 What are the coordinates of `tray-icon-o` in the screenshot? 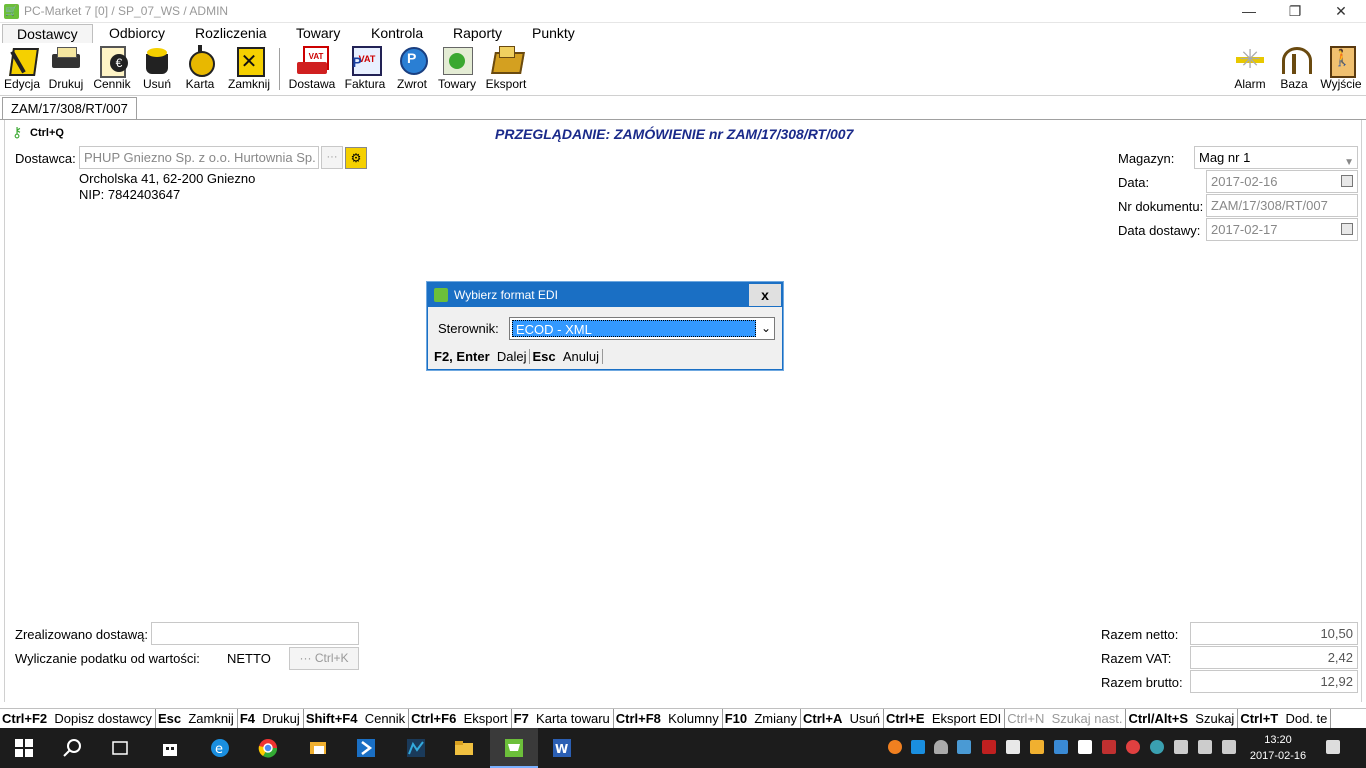 It's located at (1037, 747).